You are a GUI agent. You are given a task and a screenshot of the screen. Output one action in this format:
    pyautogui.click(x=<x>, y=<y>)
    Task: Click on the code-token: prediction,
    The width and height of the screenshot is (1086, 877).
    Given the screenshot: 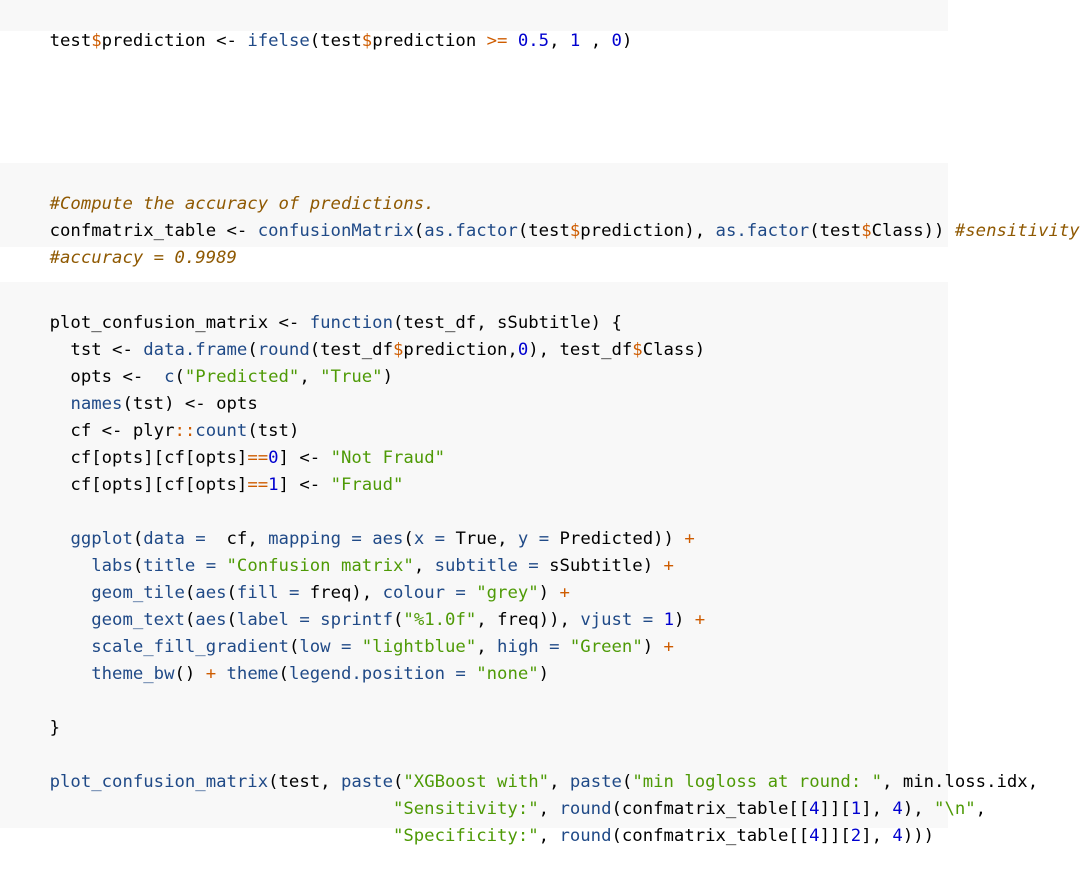 What is the action you would take?
    pyautogui.click(x=460, y=350)
    